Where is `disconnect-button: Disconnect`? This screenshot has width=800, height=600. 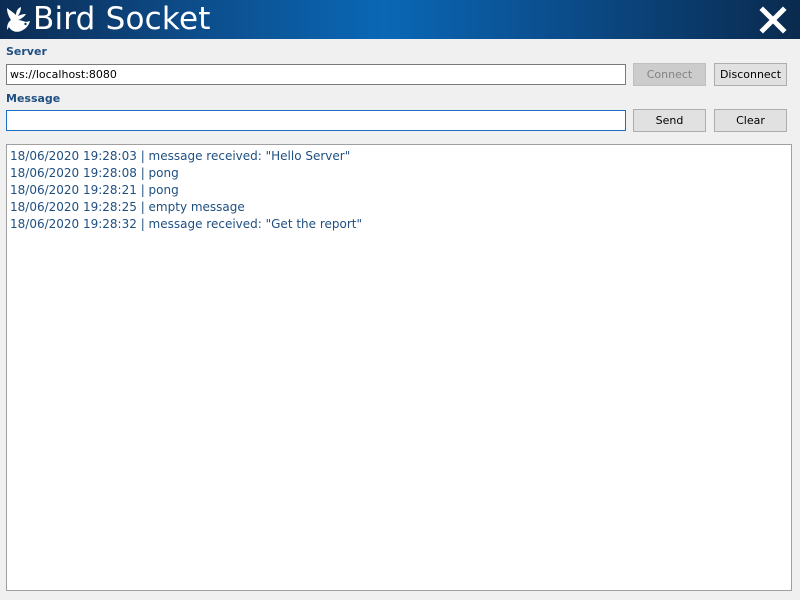
disconnect-button: Disconnect is located at coordinates (750, 74).